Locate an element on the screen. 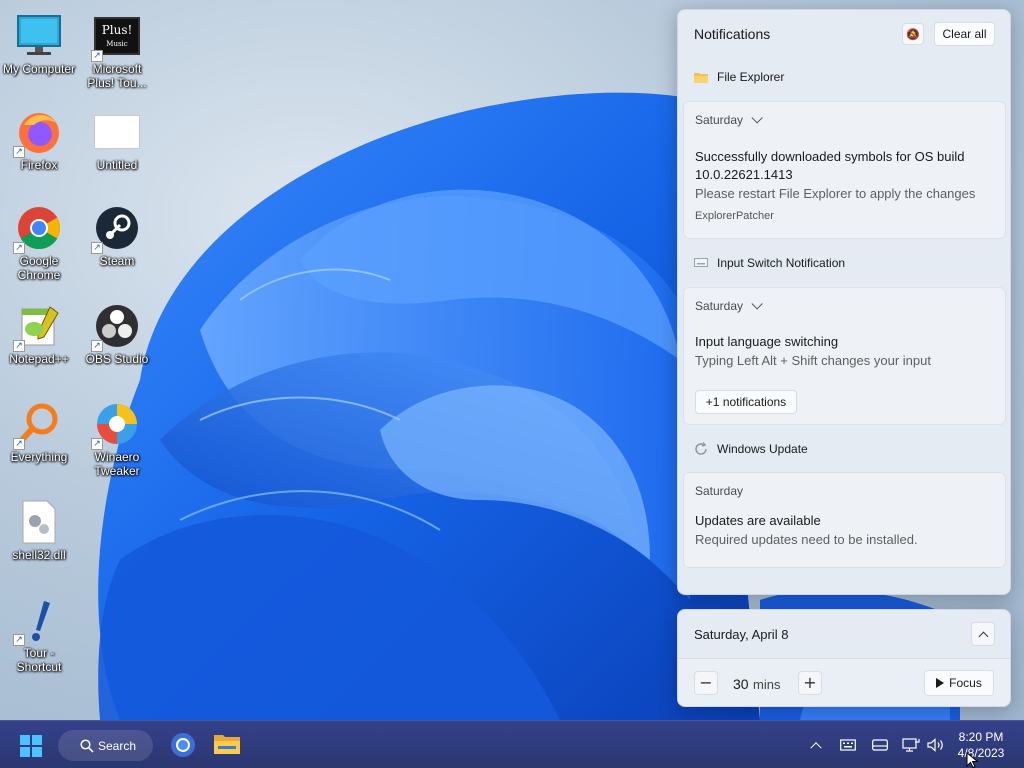 Image resolution: width=1024 pixels, height=768 pixels. desktop-icon-notepadpp: ↗ Notepad++ is located at coordinates (39, 334).